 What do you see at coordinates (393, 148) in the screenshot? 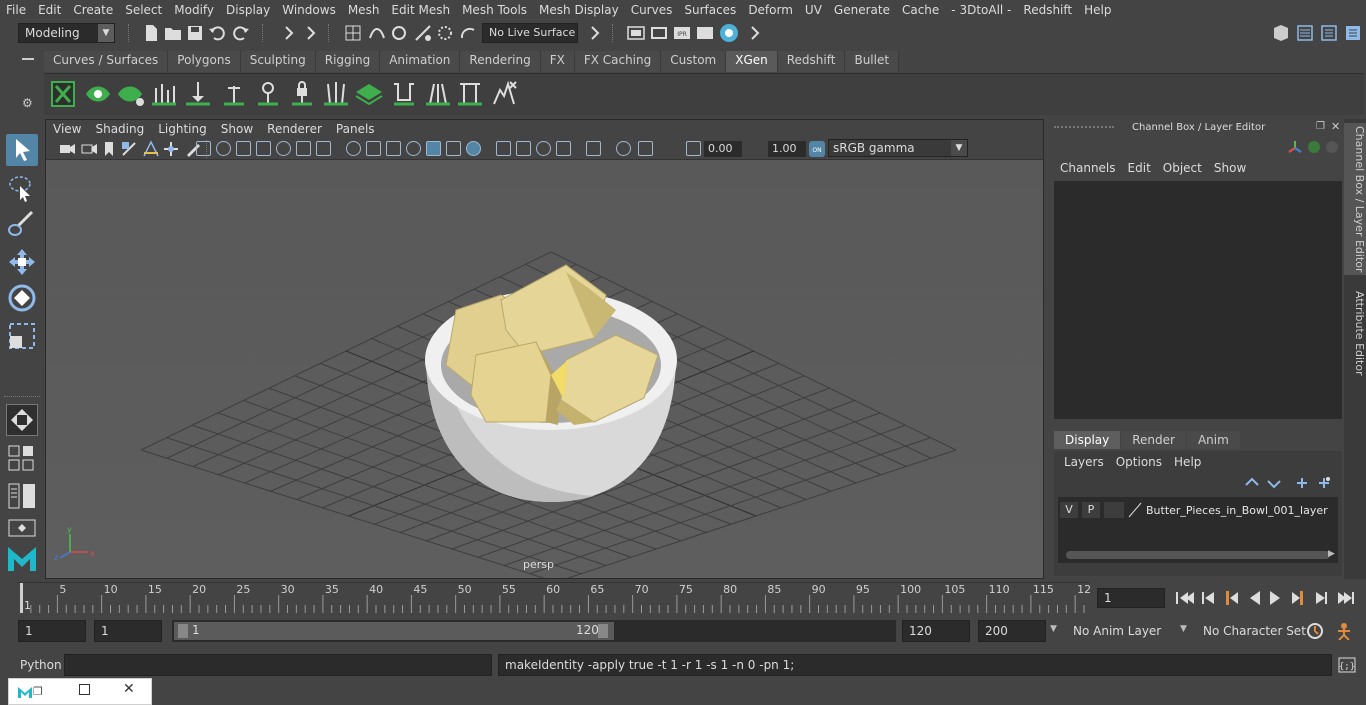
I see `depth-of-field-icon` at bounding box center [393, 148].